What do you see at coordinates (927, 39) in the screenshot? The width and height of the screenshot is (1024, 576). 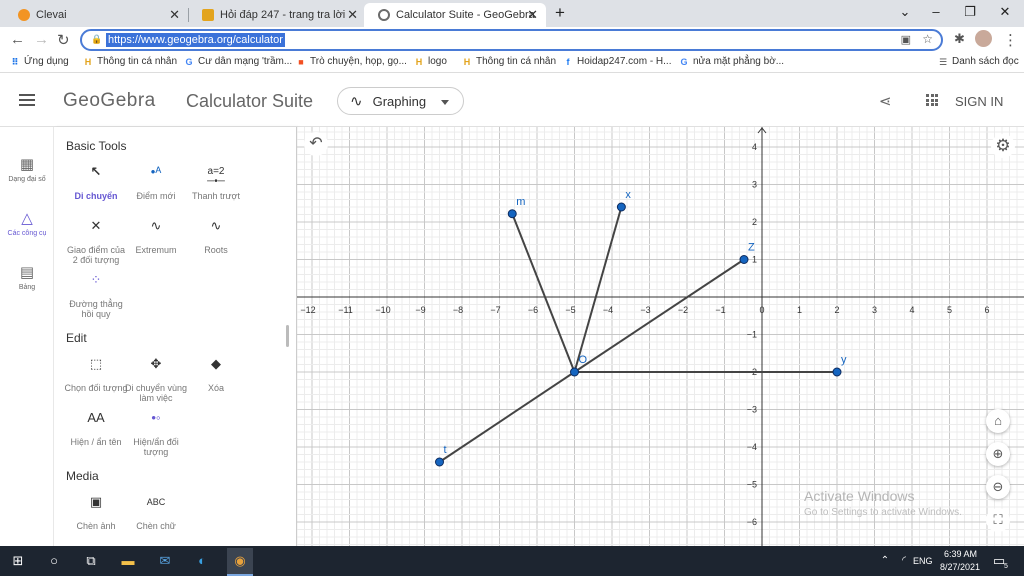 I see `star-icon: ☆` at bounding box center [927, 39].